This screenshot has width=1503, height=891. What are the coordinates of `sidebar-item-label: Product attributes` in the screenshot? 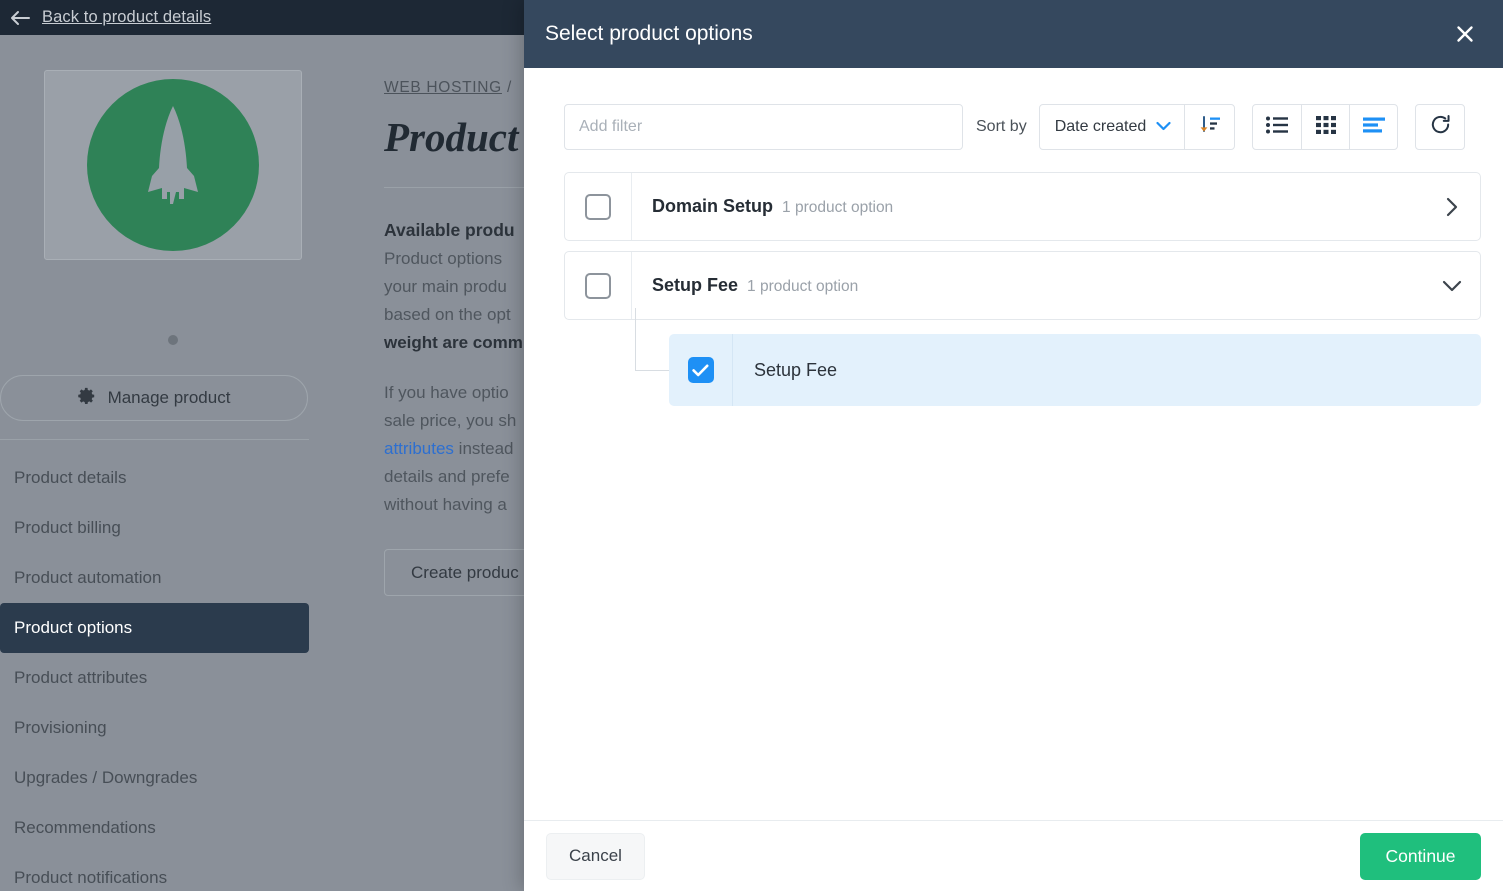 It's located at (81, 677).